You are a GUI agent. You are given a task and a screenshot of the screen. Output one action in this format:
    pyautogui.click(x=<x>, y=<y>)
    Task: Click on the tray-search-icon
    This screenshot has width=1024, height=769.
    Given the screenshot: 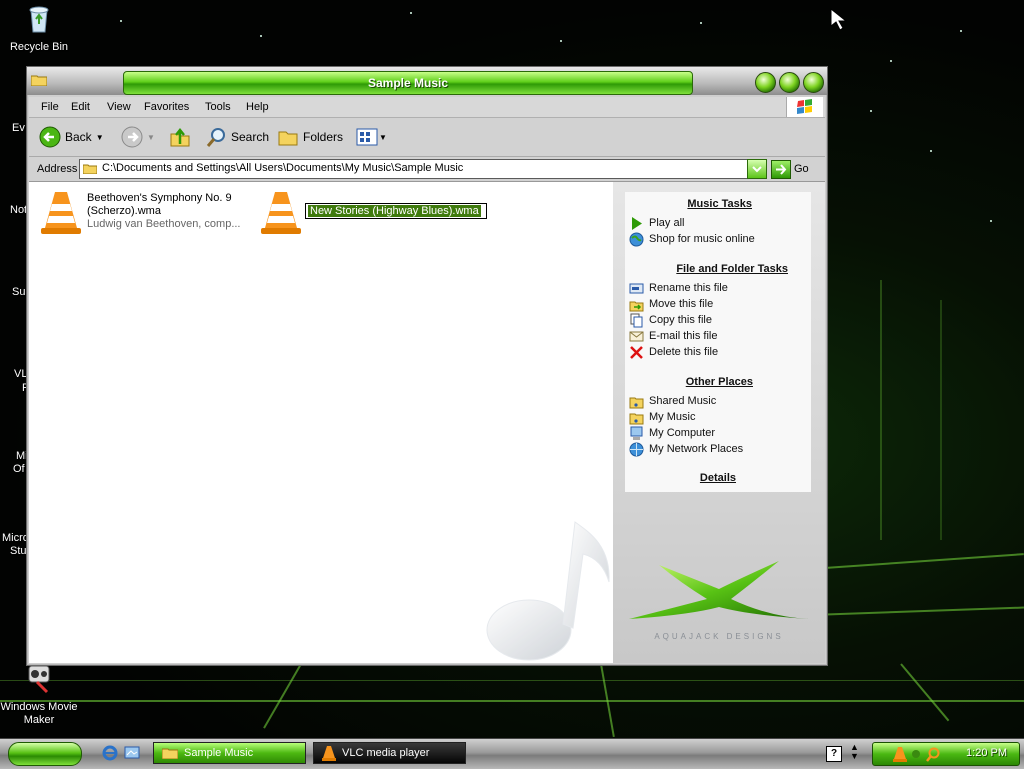 What is the action you would take?
    pyautogui.click(x=933, y=754)
    